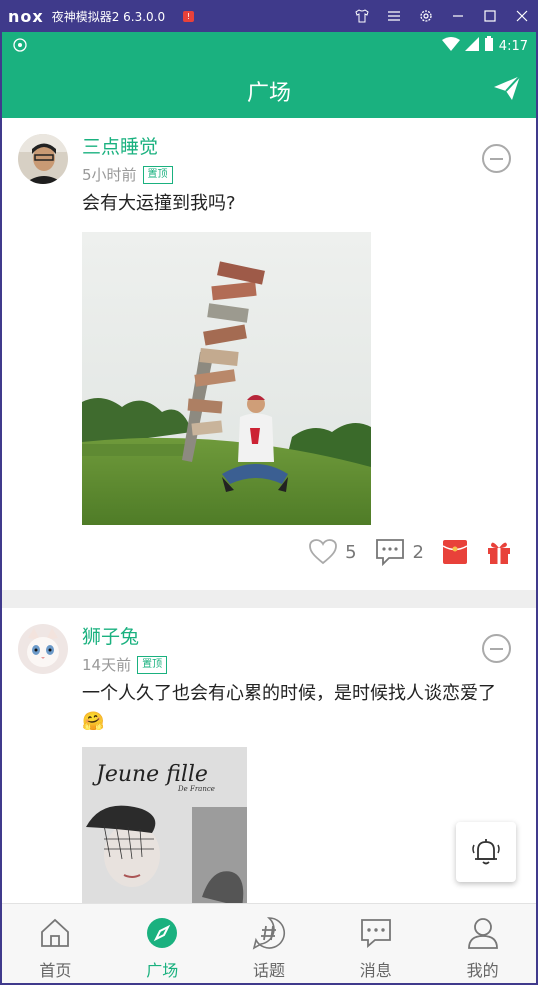 This screenshot has width=538, height=985. What do you see at coordinates (471, 46) in the screenshot?
I see `signal-icon` at bounding box center [471, 46].